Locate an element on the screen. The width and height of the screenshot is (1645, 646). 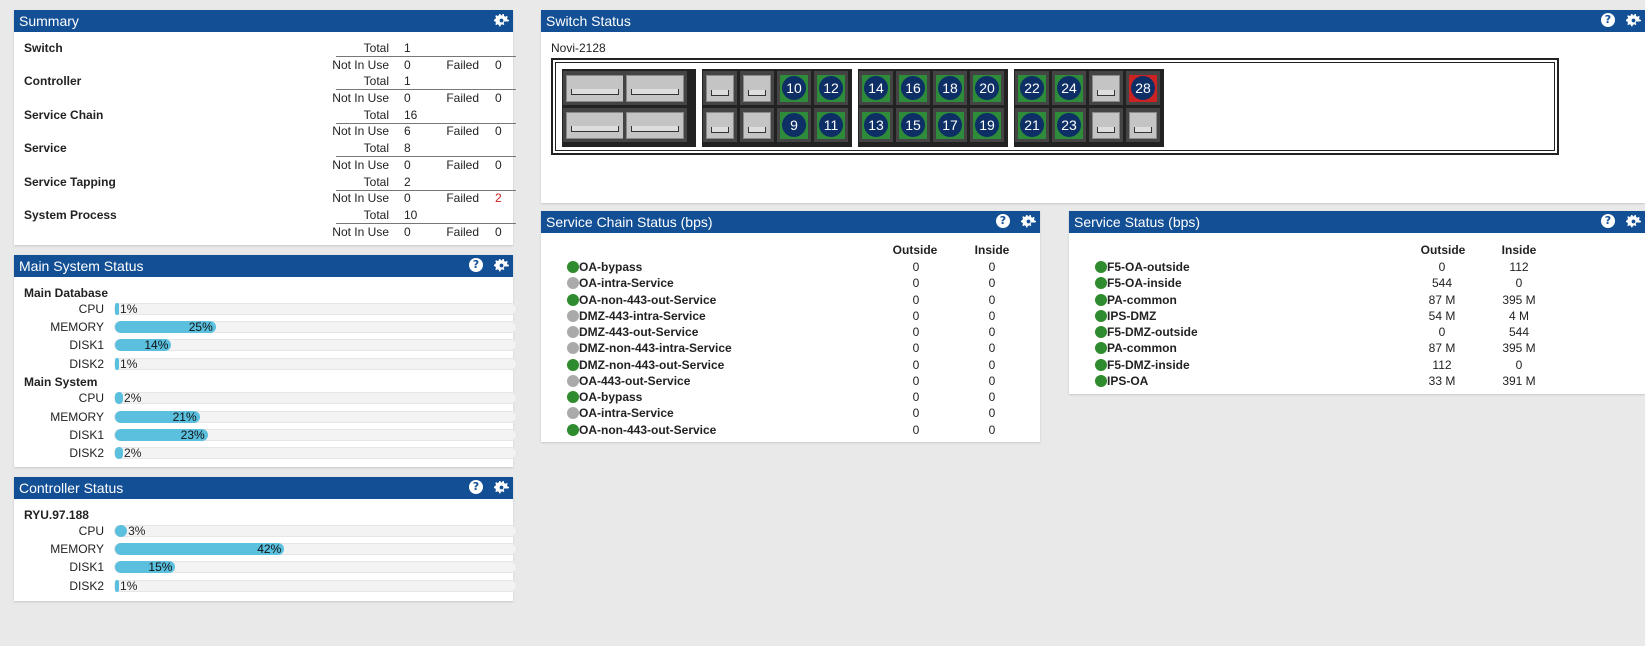
port-9: 9 is located at coordinates (794, 125).